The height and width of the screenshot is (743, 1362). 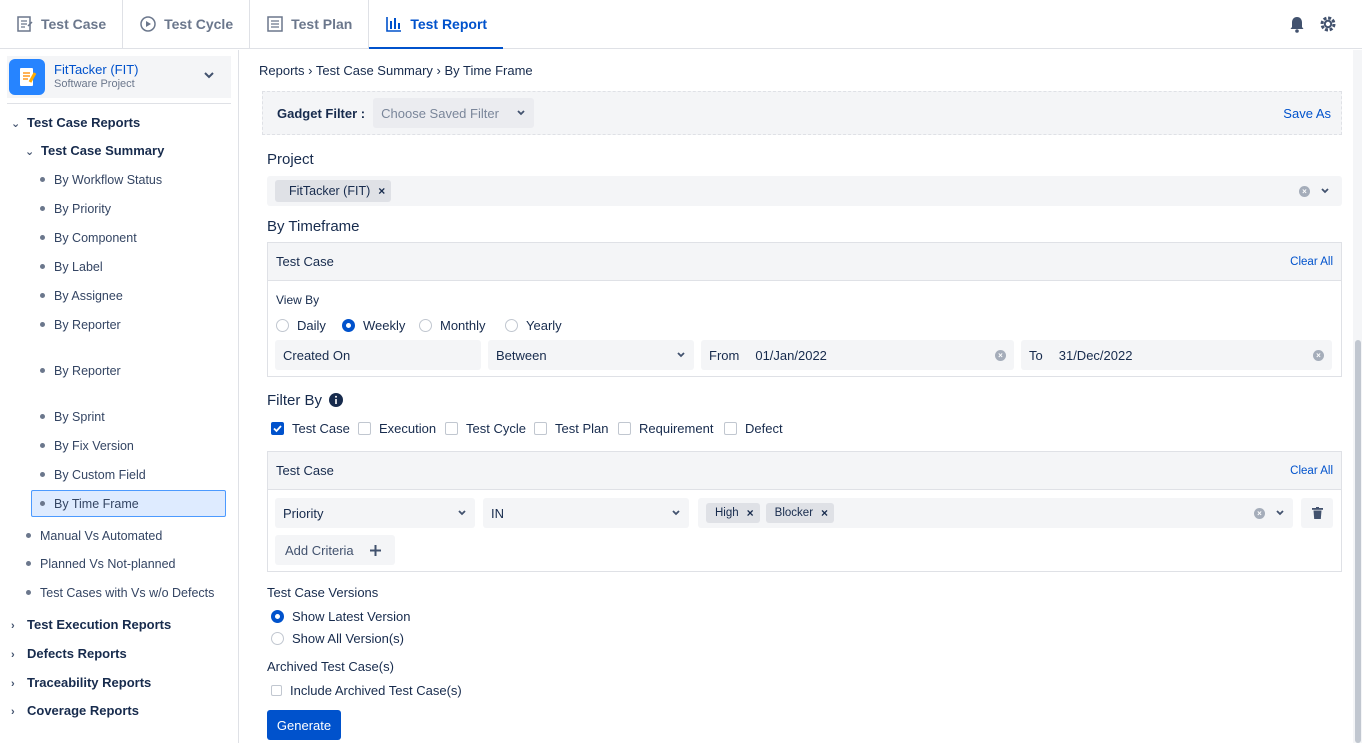 I want to click on value-chip-blocker: Blocker ×, so click(x=800, y=513).